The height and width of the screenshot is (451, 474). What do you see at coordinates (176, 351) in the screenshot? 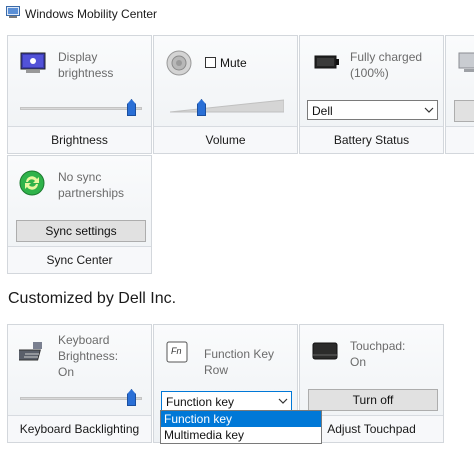
I see `fn-key-label: Fn` at bounding box center [176, 351].